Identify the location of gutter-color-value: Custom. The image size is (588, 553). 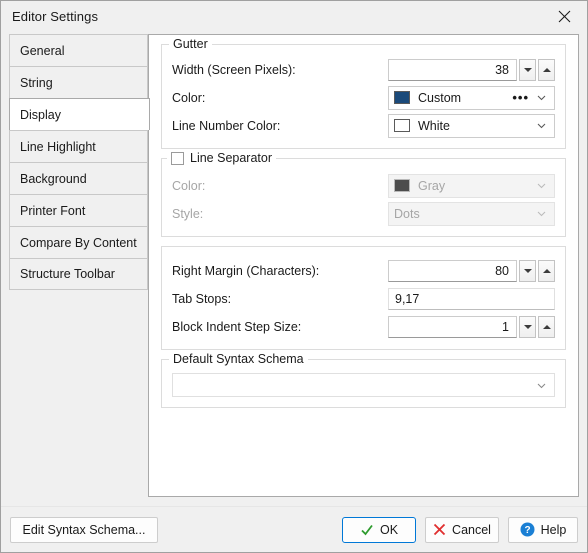
(440, 97).